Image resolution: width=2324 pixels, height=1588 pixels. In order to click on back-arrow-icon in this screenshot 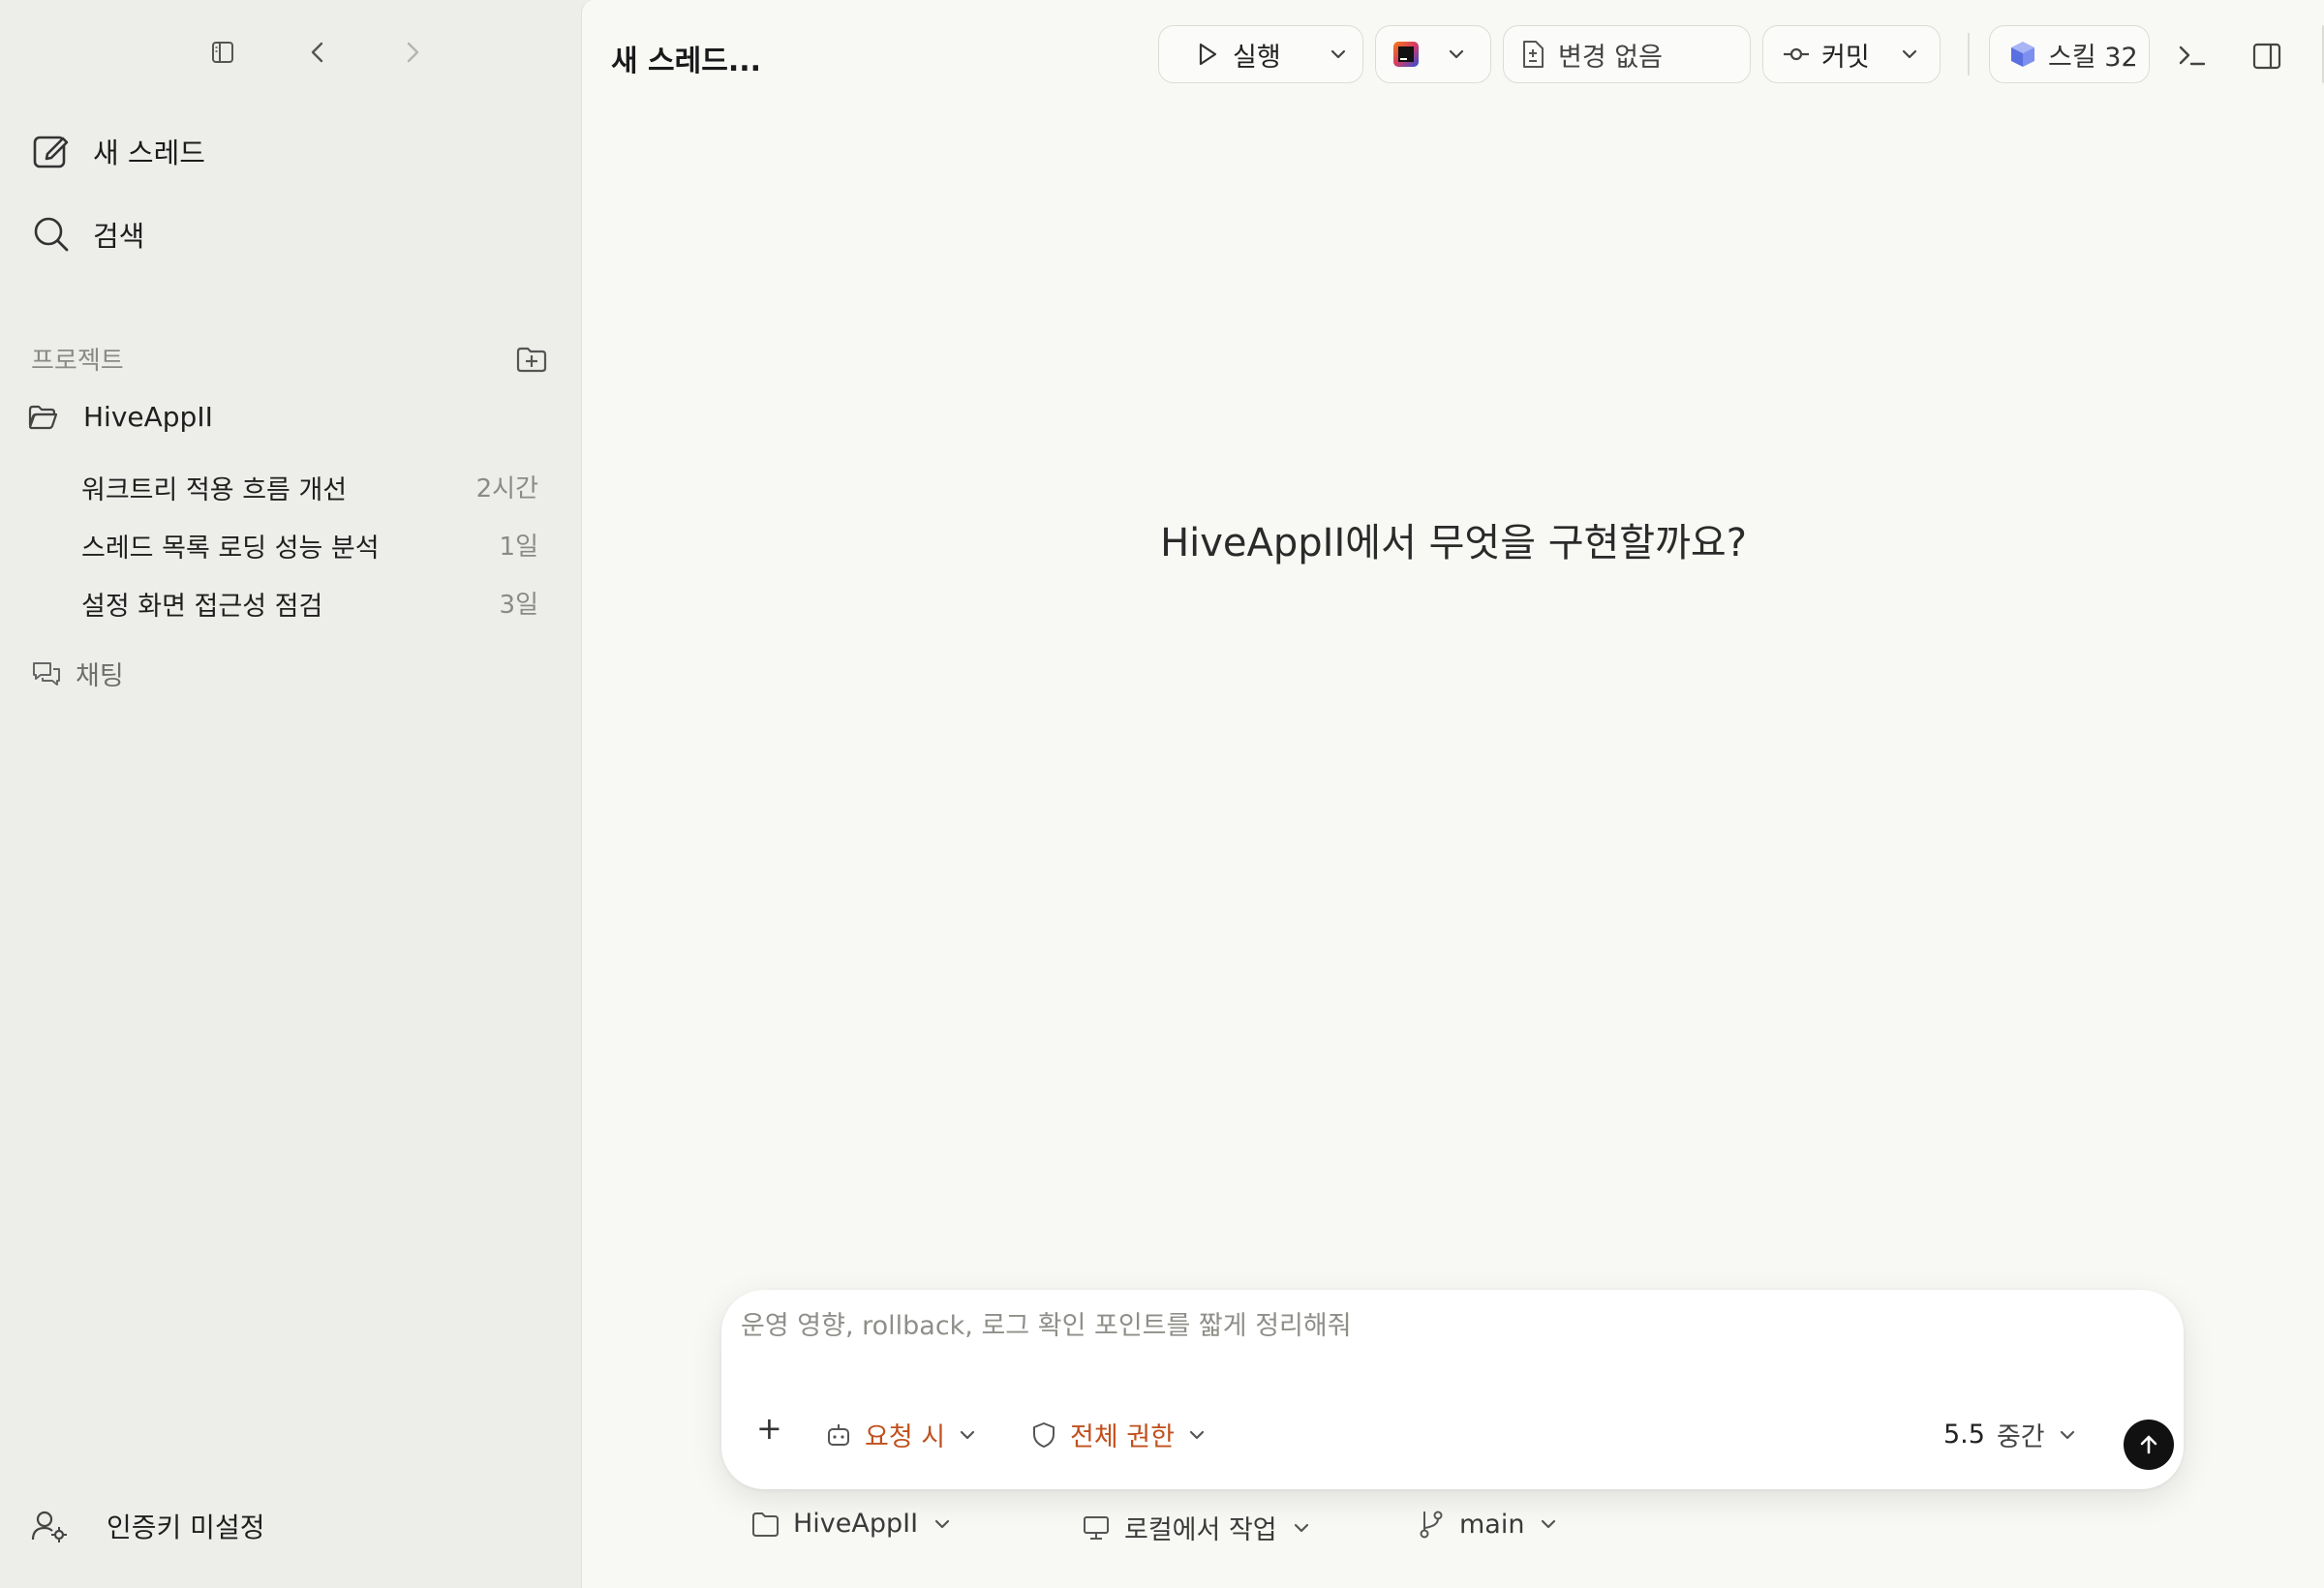, I will do `click(318, 52)`.